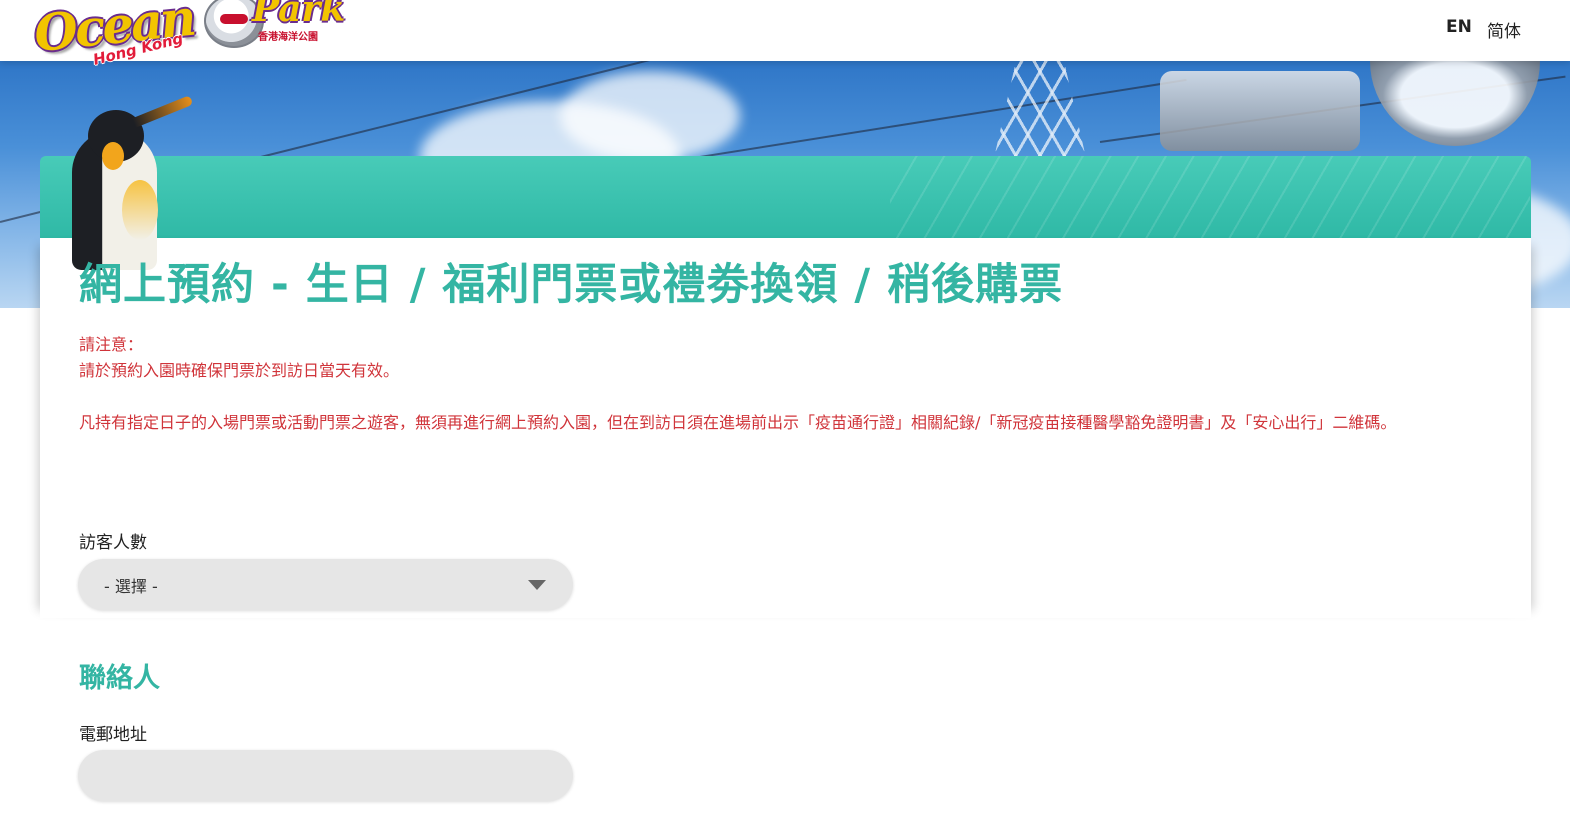 The width and height of the screenshot is (1570, 818). I want to click on visitor-count-select: - 選擇 -, so click(325, 584).